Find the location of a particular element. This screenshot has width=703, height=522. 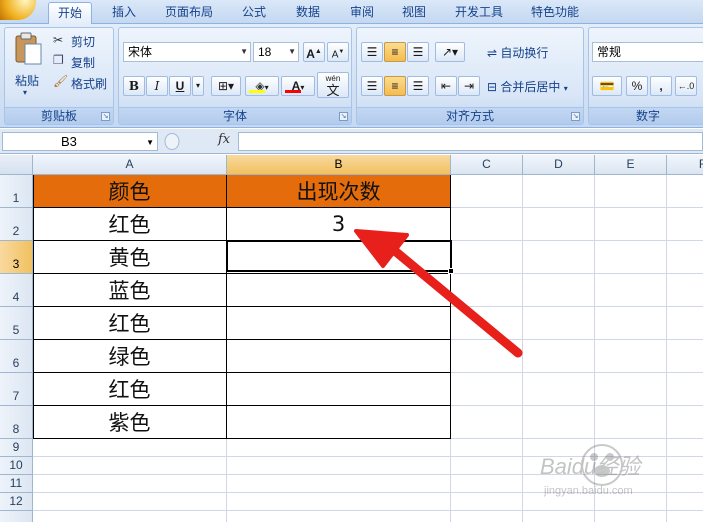

column-header-f: F is located at coordinates (685, 165).